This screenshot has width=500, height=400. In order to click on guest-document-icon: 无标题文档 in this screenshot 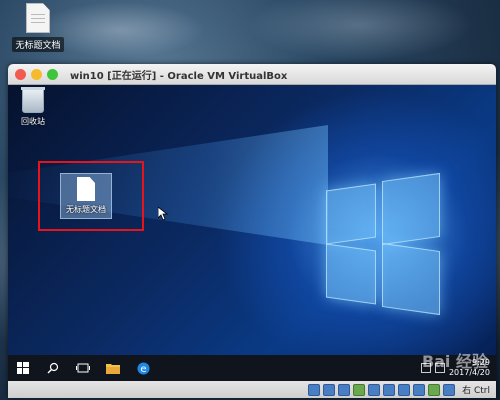, I will do `click(86, 196)`.